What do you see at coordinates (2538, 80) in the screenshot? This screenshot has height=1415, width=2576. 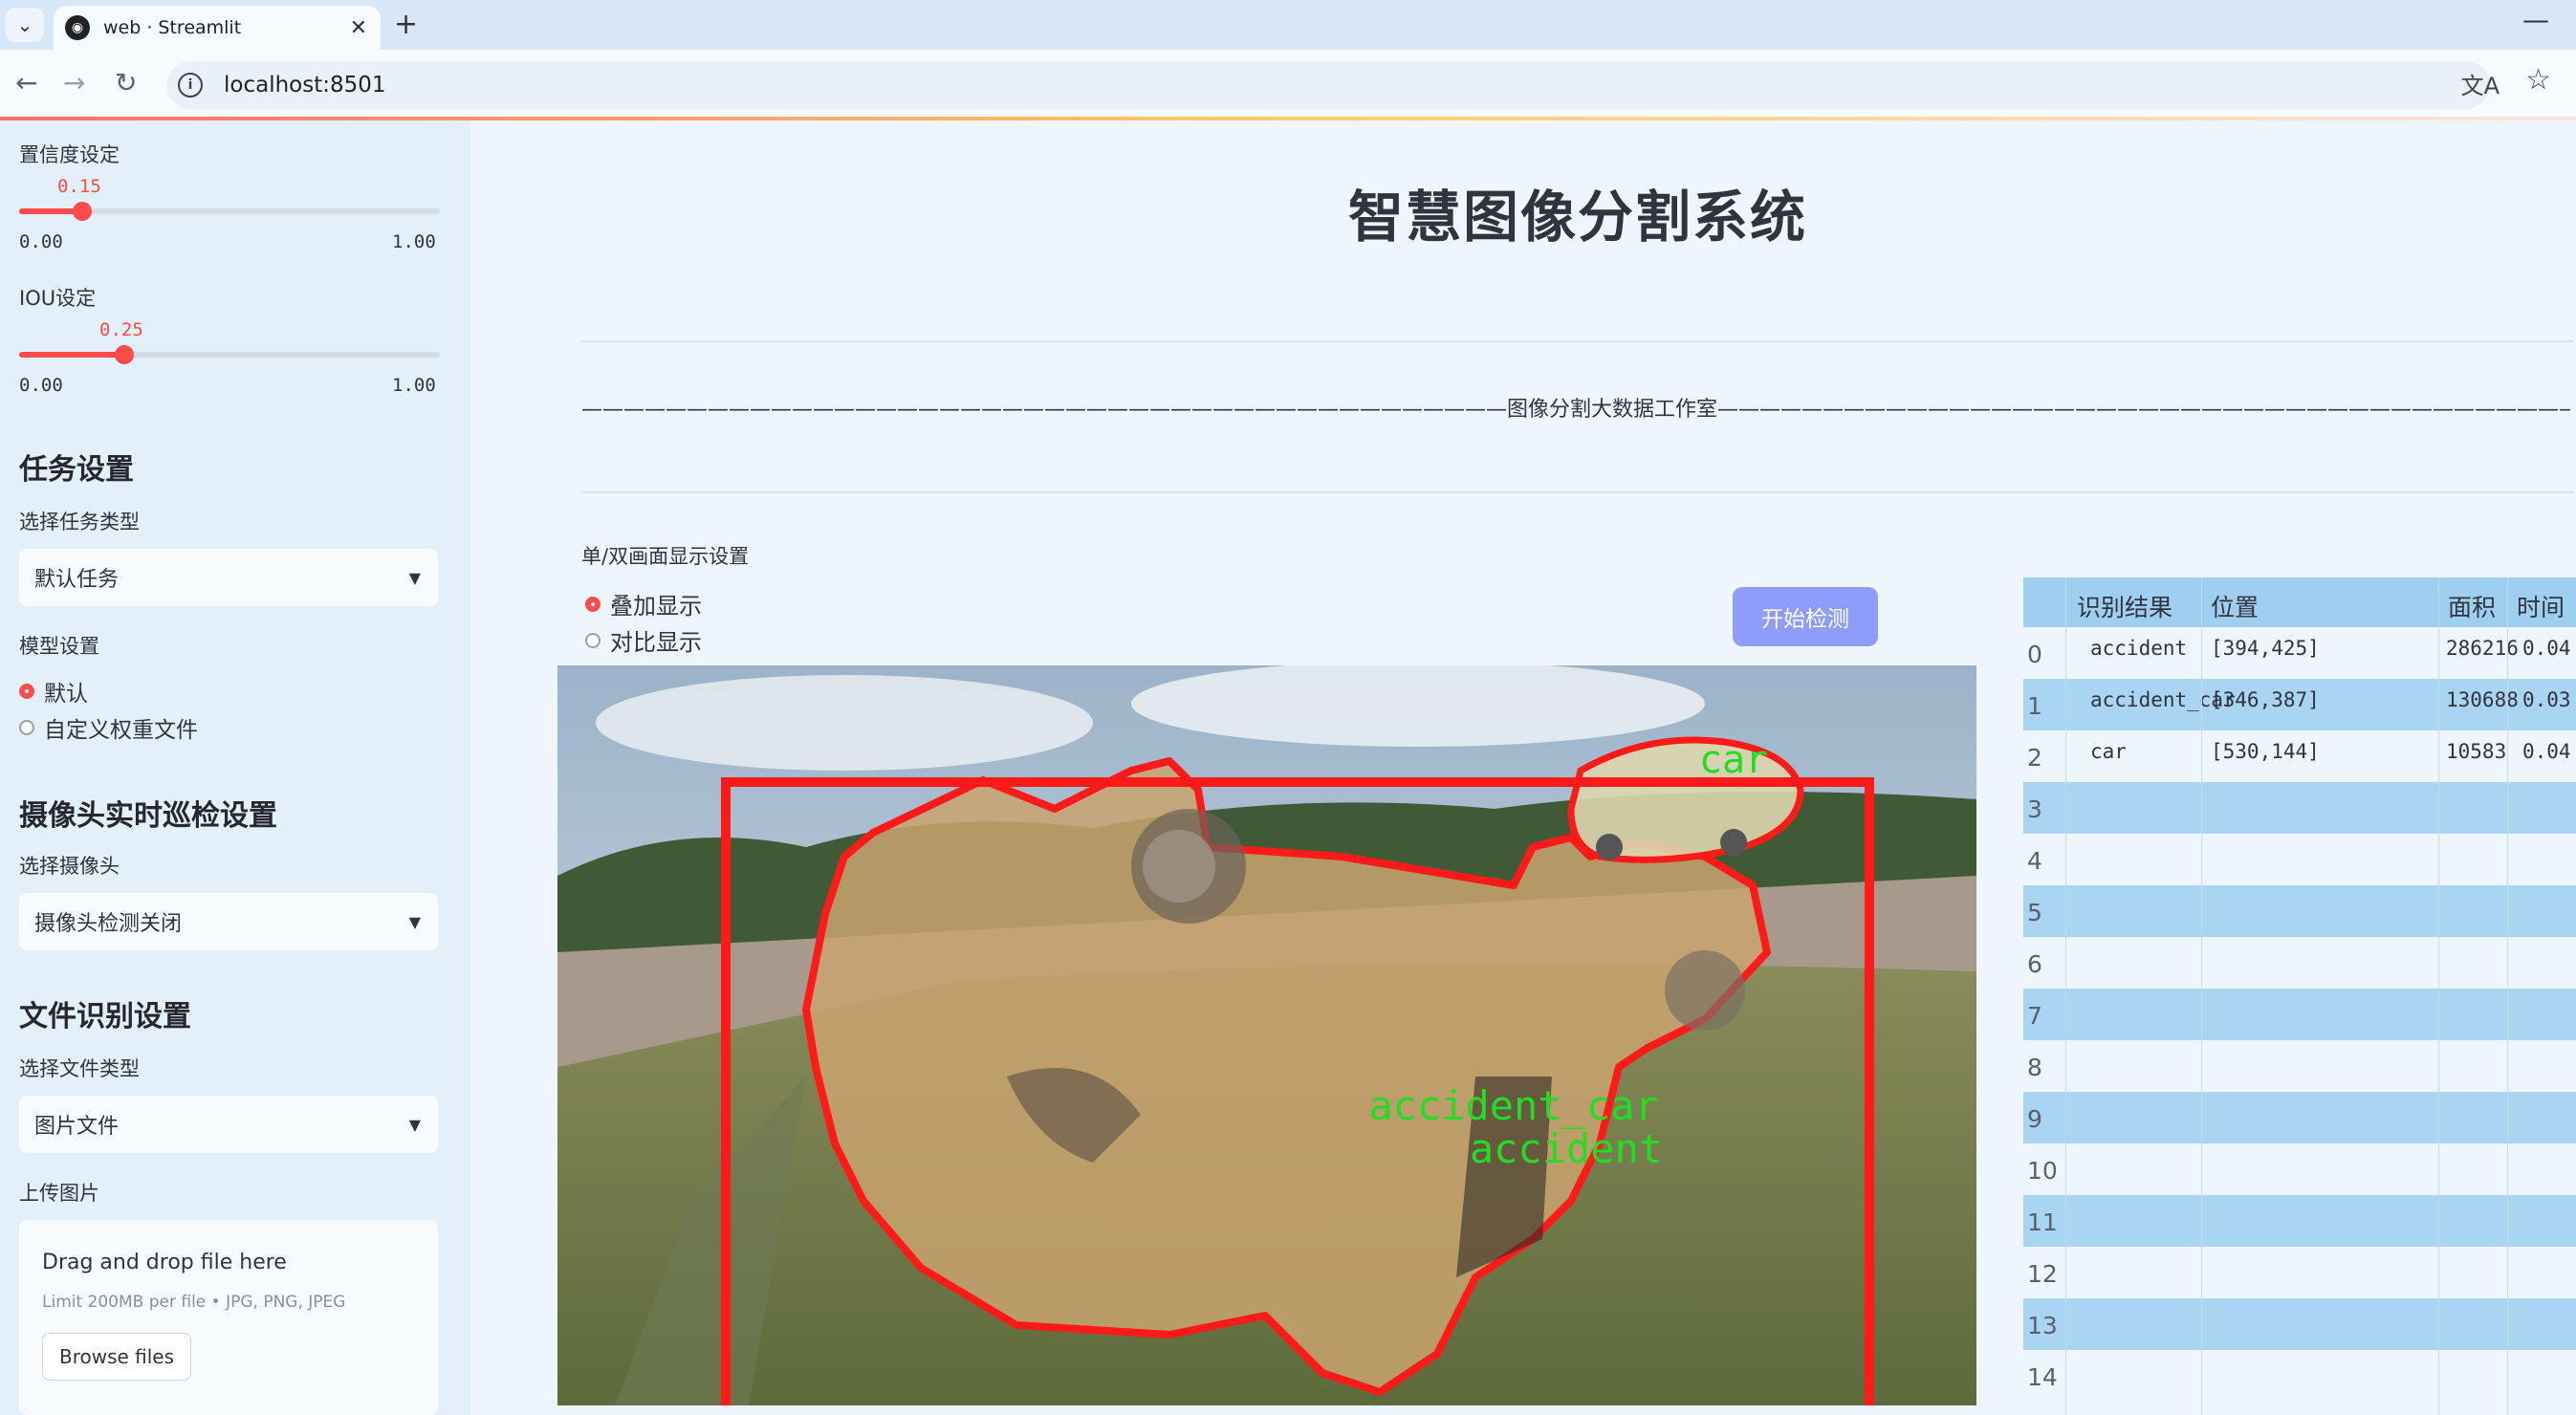 I see `bookmark-star-icon: ☆` at bounding box center [2538, 80].